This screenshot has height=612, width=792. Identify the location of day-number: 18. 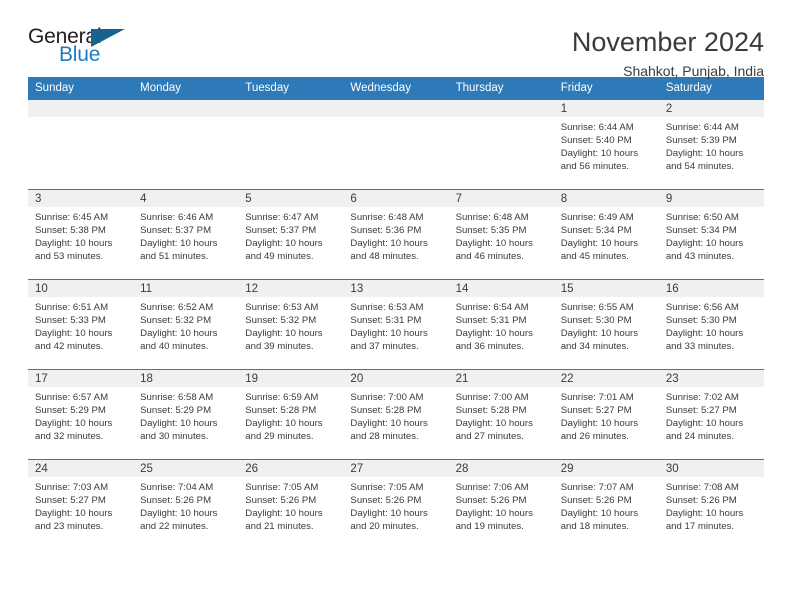
(186, 378).